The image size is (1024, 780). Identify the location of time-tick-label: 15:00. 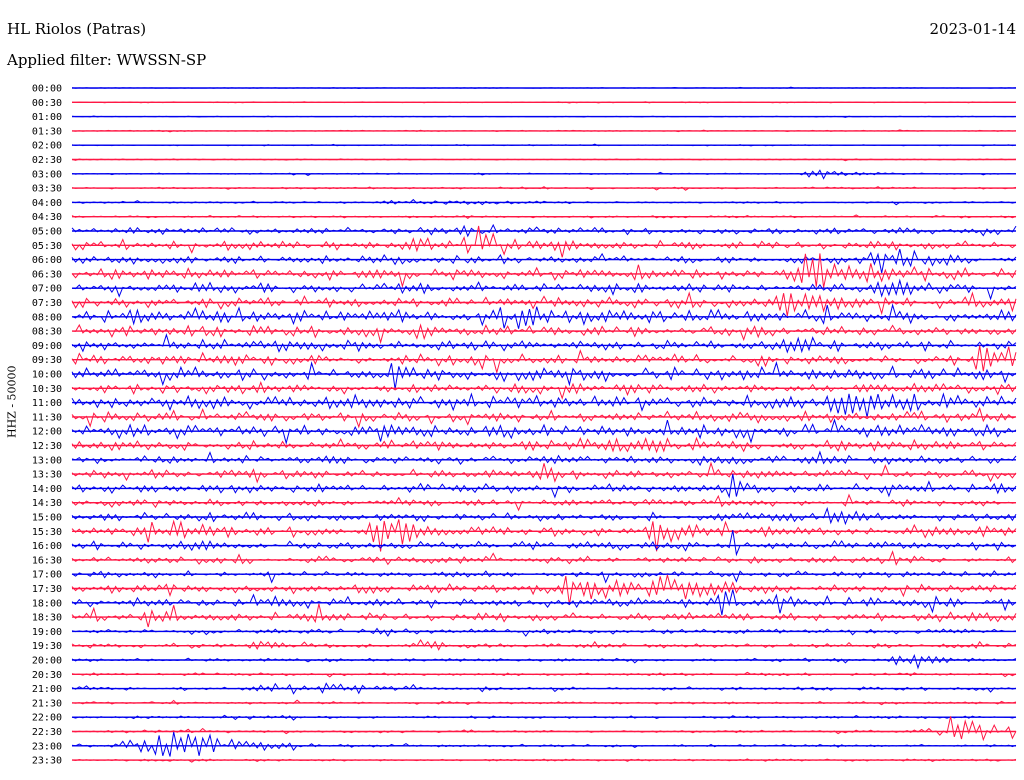
(47, 518).